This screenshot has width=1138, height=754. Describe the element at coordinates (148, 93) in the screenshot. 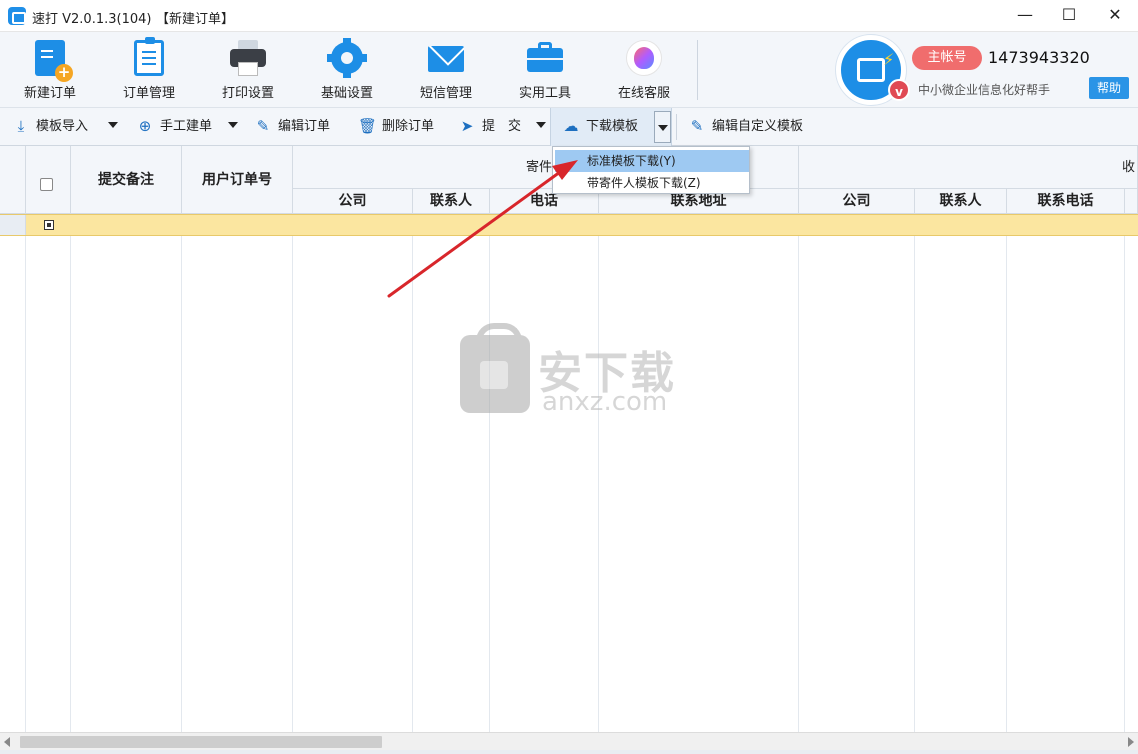

I see `order-management-label: 订单管理` at that location.